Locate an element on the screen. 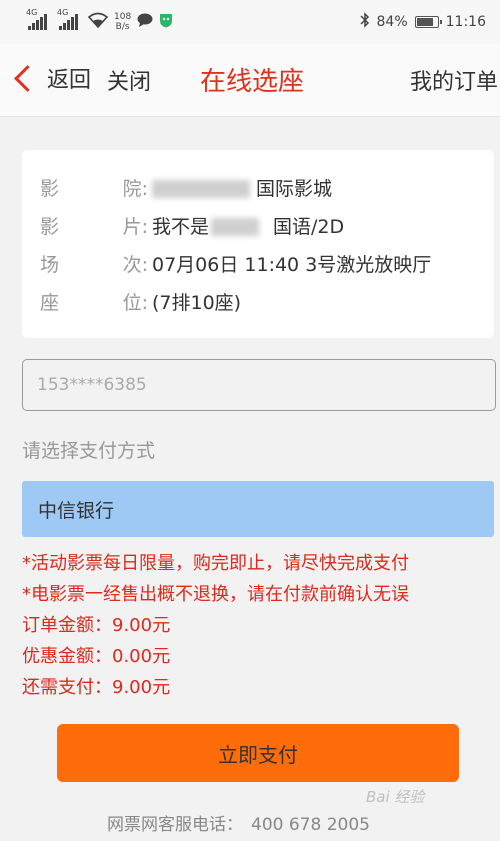 This screenshot has width=500, height=841. session-label: 场次: is located at coordinates (94, 264).